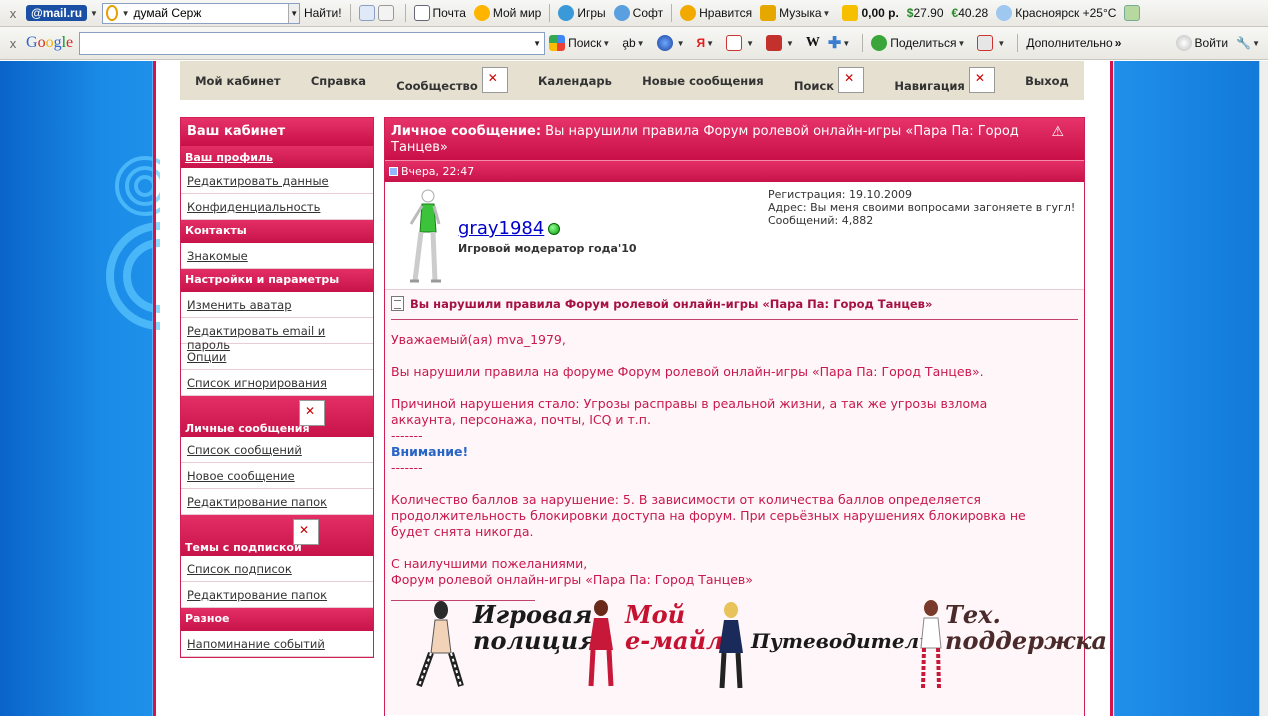  I want to click on avatar, so click(423, 236).